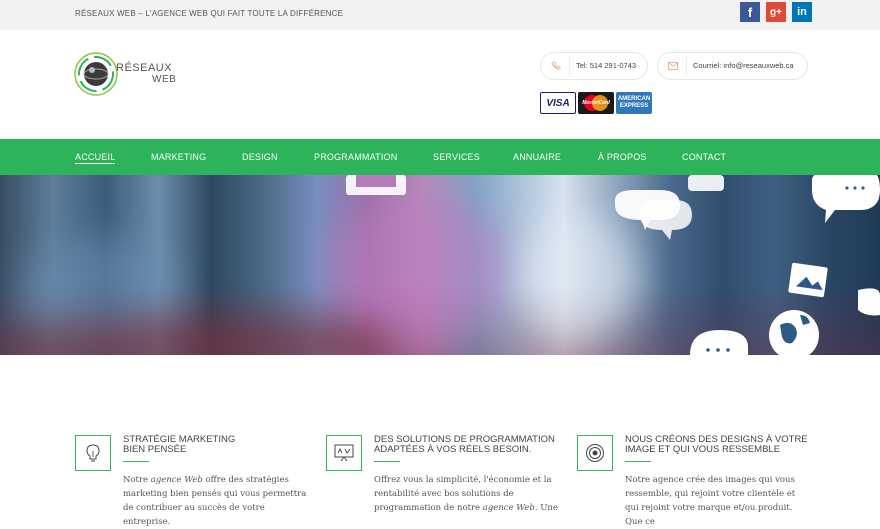  Describe the element at coordinates (666, 220) in the screenshot. I see `speech-bubble-icon` at that location.